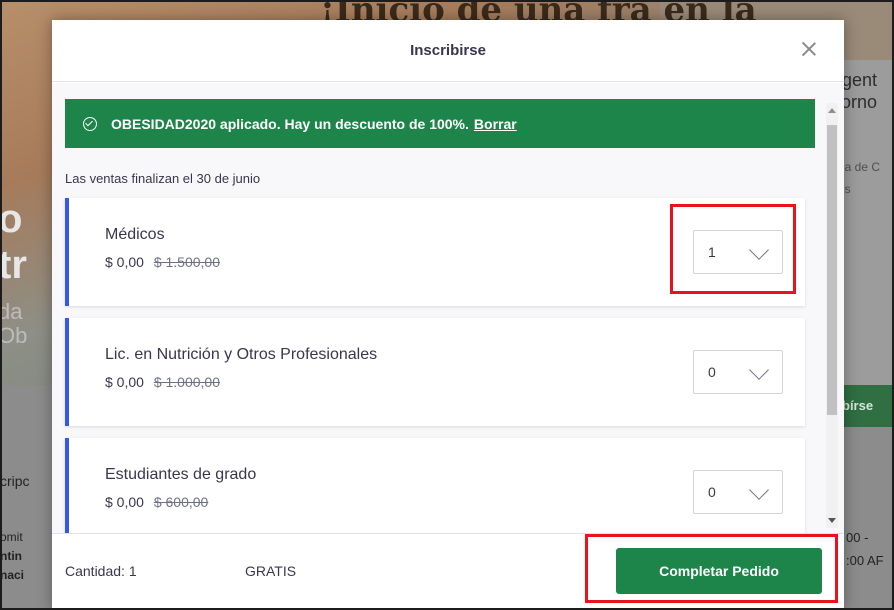 This screenshot has width=894, height=610. Describe the element at coordinates (12, 575) in the screenshot. I see `details-text-4: naci` at that location.